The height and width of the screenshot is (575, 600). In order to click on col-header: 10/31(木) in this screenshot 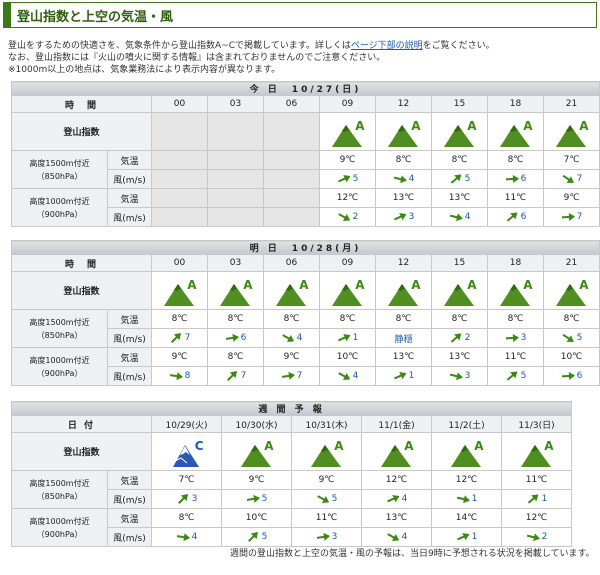, I will do `click(326, 424)`.